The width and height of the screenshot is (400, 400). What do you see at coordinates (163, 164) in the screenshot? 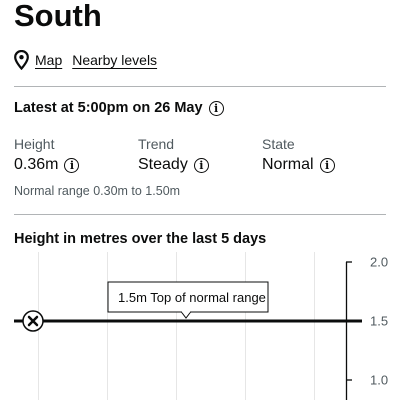
I see `trend-value: Steady` at bounding box center [163, 164].